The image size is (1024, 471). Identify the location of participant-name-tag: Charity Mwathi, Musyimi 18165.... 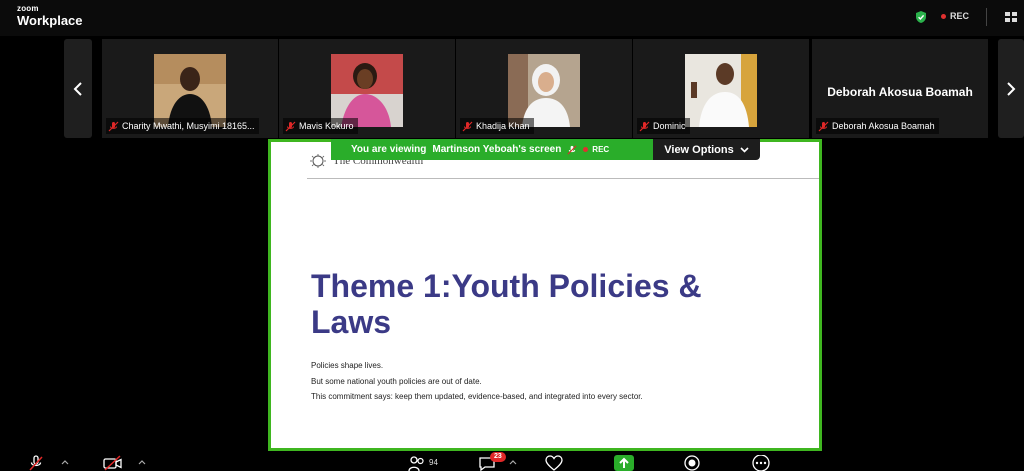
(182, 126).